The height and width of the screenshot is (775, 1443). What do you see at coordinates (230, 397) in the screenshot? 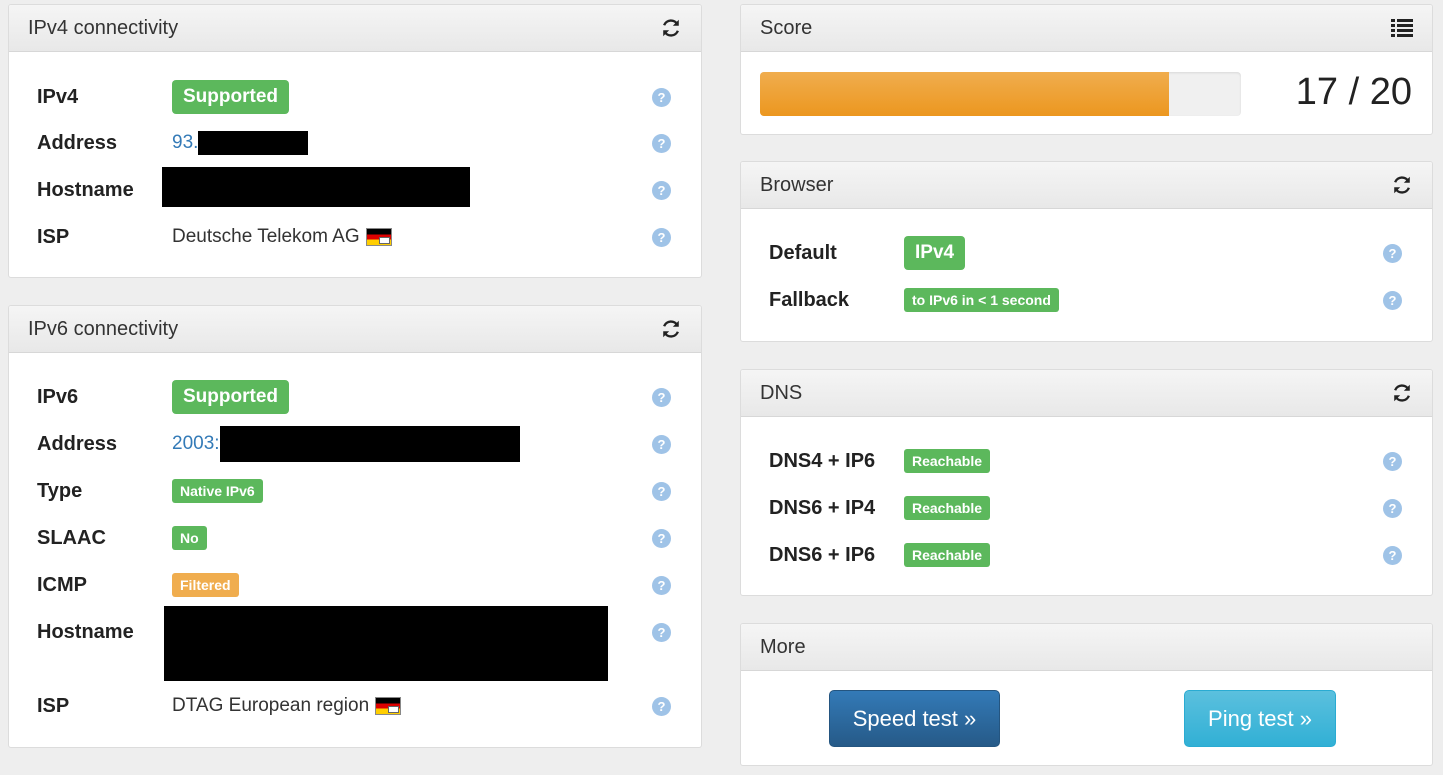
I see `ipv6-supported-badge: Supported` at bounding box center [230, 397].